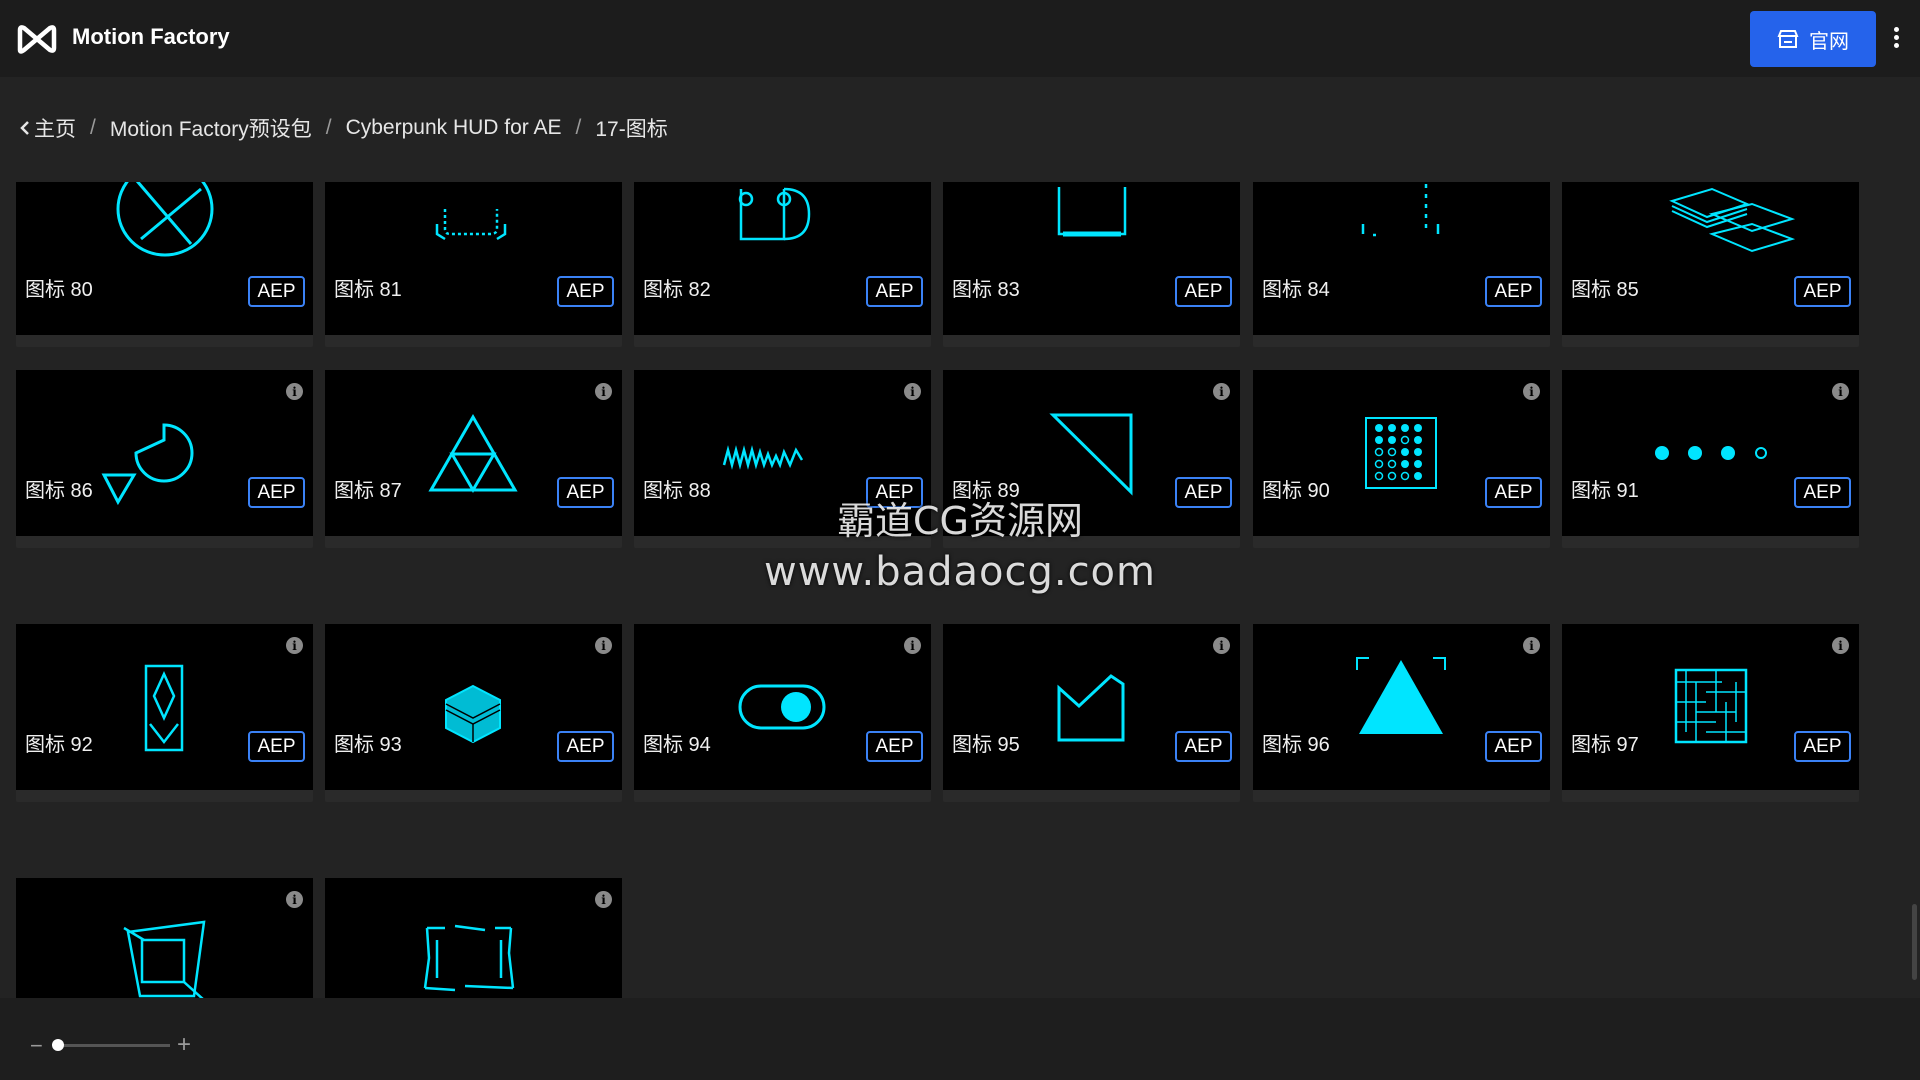  I want to click on asset-card: i 图标 96 AEP, so click(1401, 713).